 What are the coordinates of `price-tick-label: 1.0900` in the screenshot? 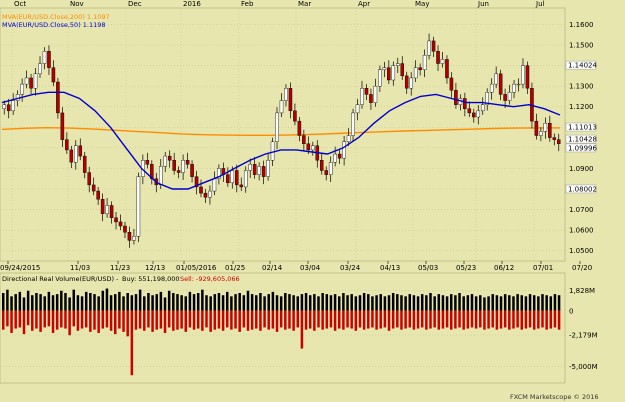 It's located at (581, 169).